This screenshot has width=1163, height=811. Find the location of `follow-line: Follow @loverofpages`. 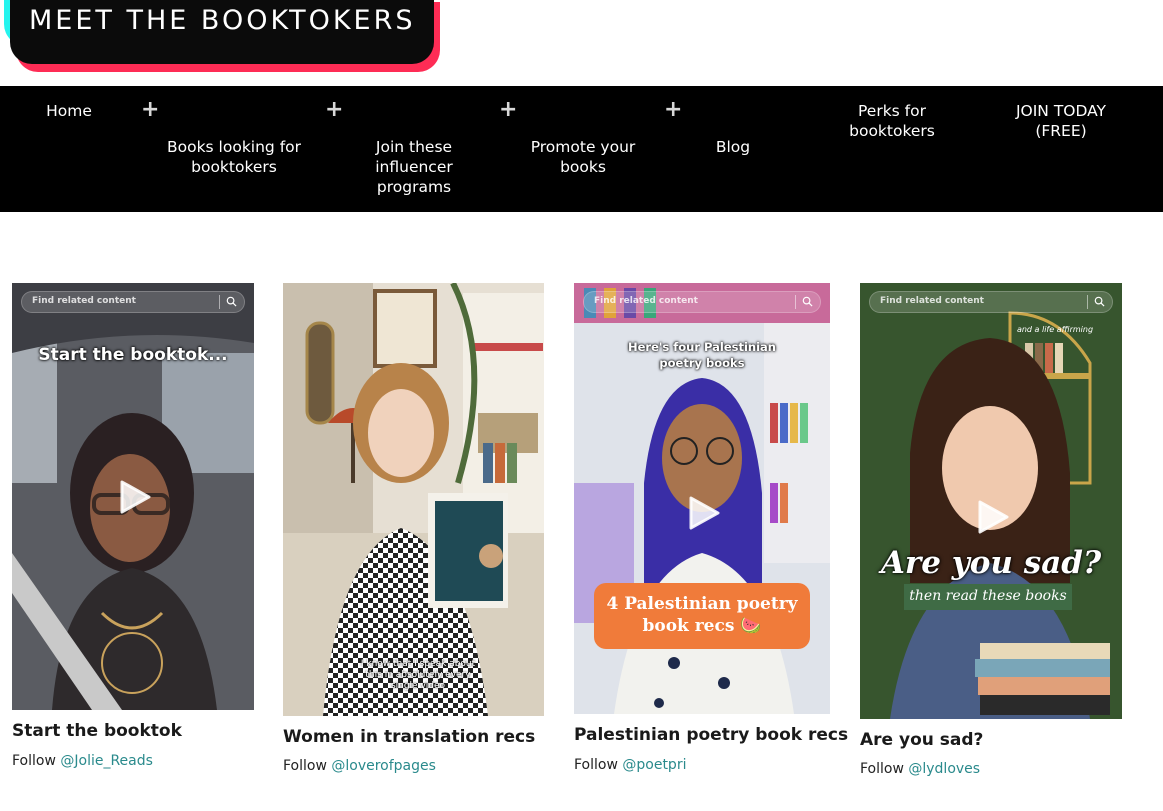

follow-line: Follow @loverofpages is located at coordinates (359, 766).